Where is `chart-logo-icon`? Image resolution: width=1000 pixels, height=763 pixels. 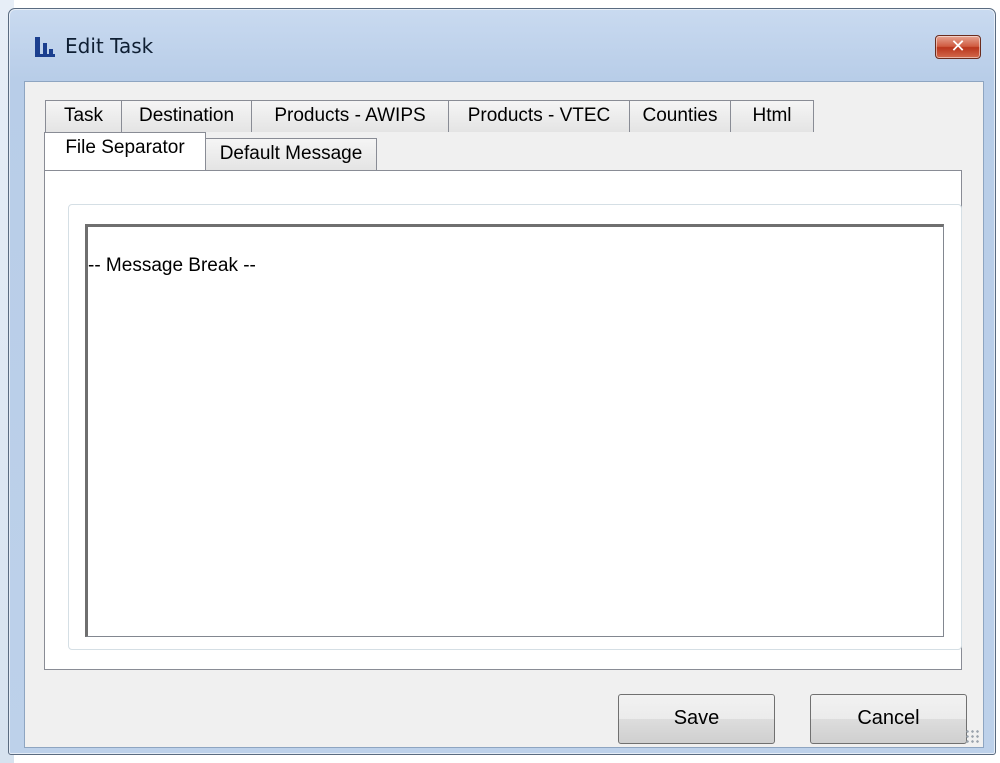 chart-logo-icon is located at coordinates (45, 47).